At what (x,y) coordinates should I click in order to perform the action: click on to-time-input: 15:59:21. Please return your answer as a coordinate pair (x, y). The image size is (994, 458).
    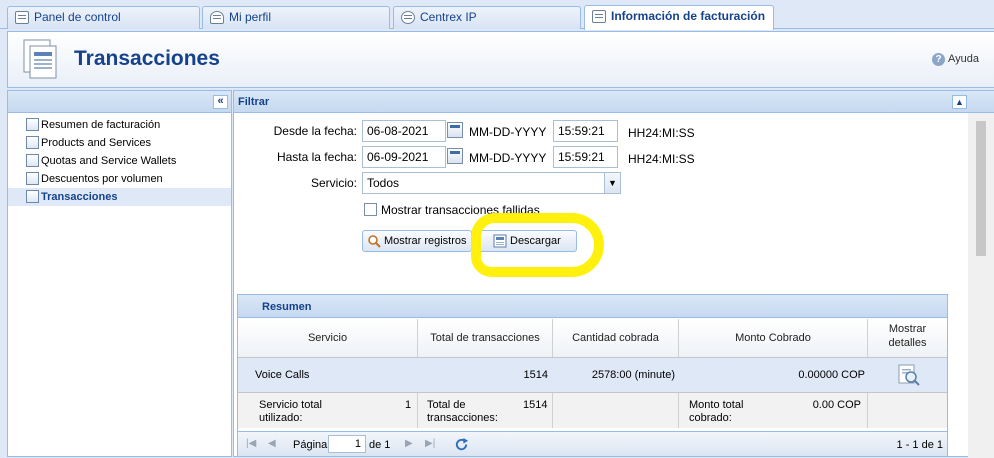
    Looking at the image, I should click on (585, 157).